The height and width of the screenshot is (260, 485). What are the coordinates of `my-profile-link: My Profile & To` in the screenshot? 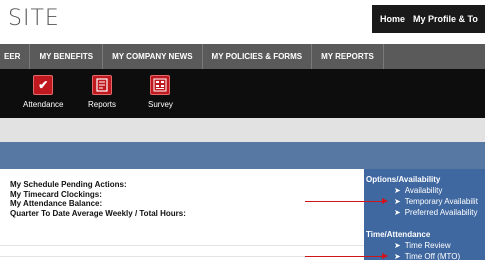 It's located at (445, 19).